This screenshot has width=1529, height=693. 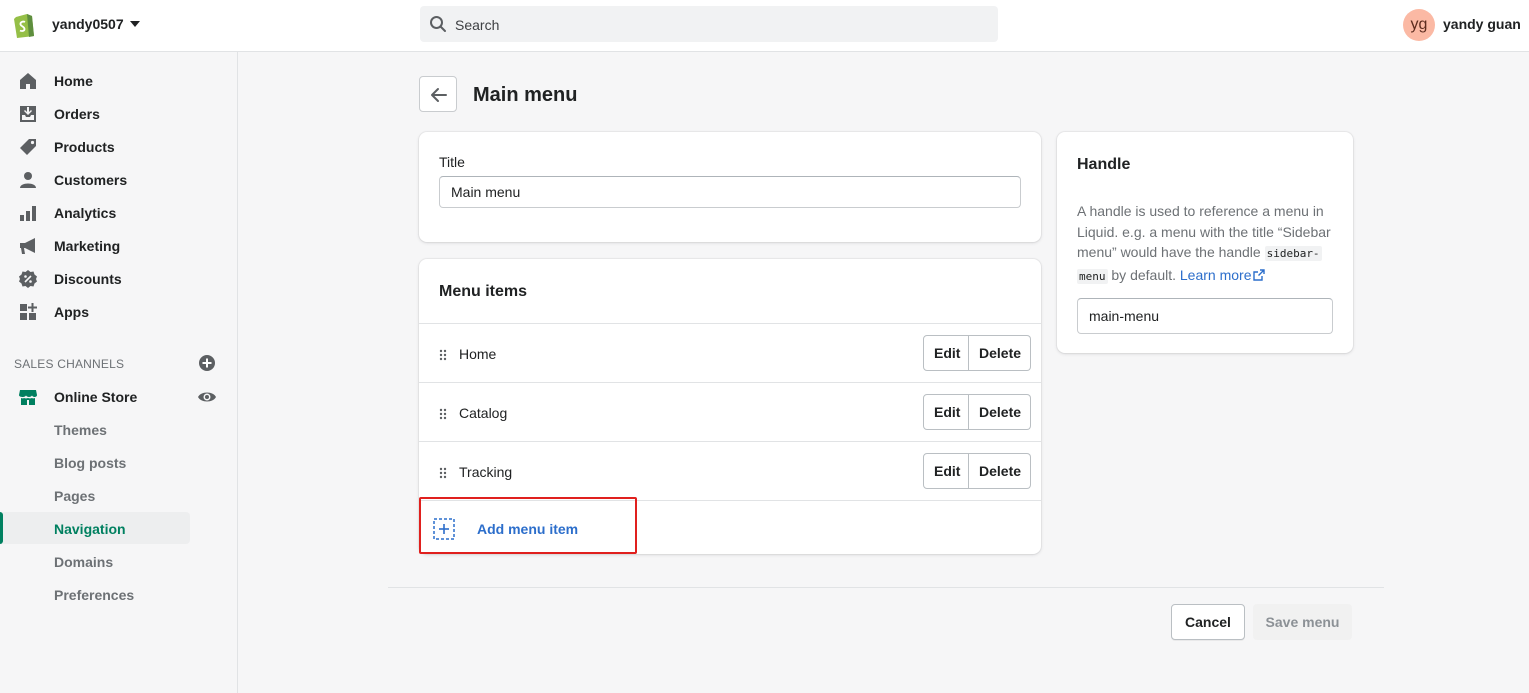 I want to click on sidebar-item-label: Products, so click(x=84, y=147).